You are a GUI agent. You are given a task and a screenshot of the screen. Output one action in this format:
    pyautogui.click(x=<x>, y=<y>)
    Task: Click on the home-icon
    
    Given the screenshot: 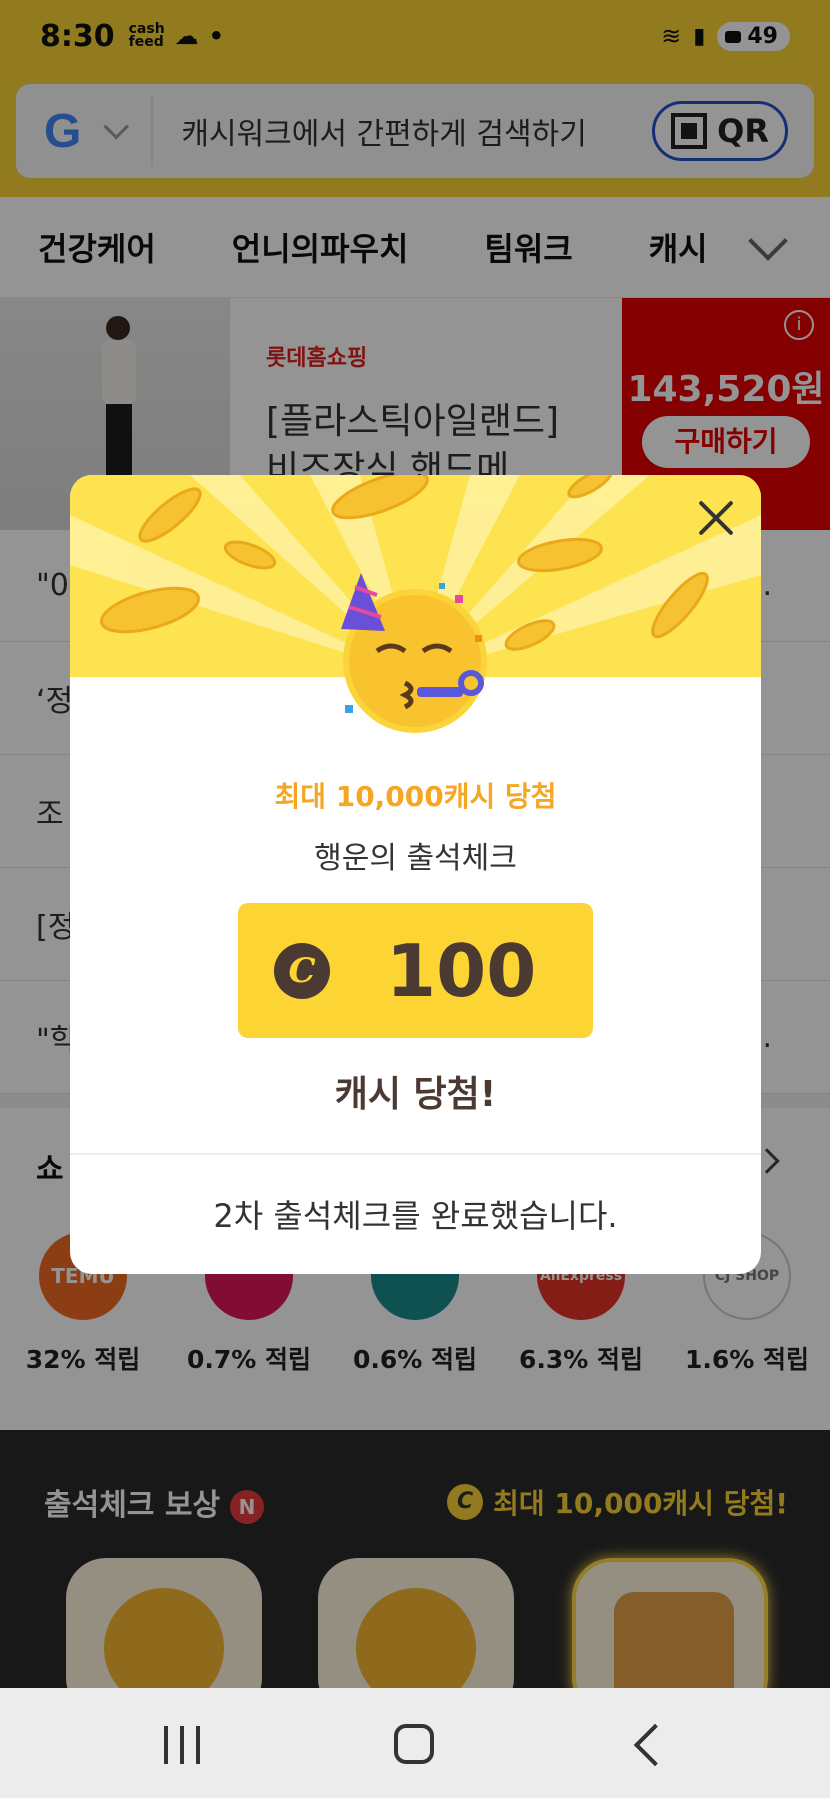 What is the action you would take?
    pyautogui.click(x=414, y=1744)
    